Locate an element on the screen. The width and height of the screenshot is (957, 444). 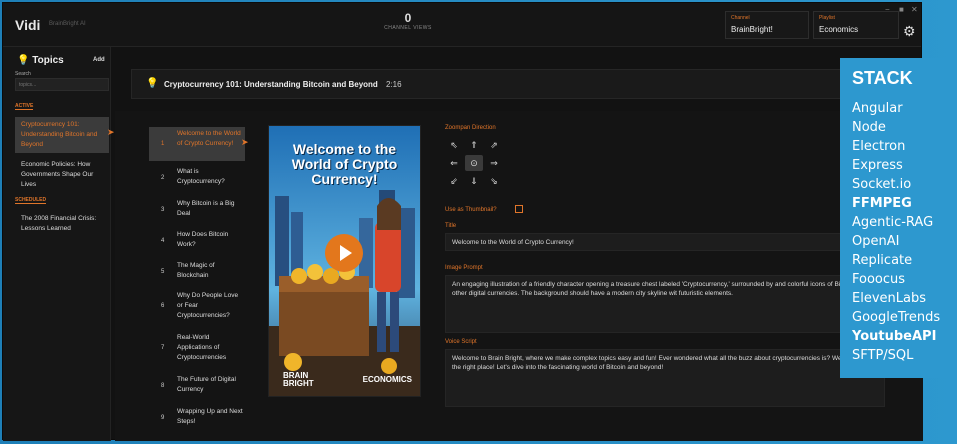
arrow-up-left-icon: ⇖ is located at coordinates (454, 145).